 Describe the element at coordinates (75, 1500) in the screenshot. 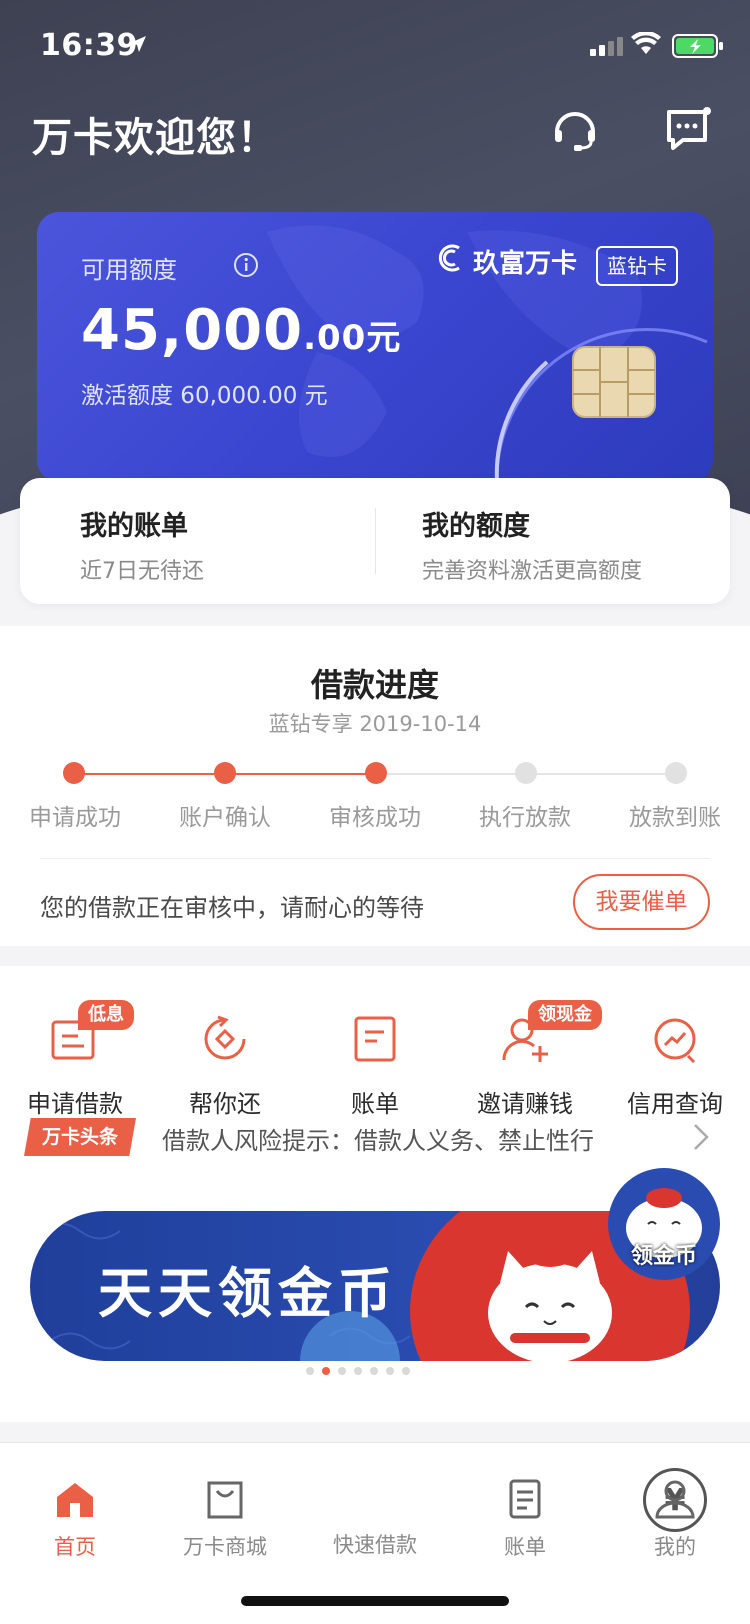

I see `home-icon` at that location.